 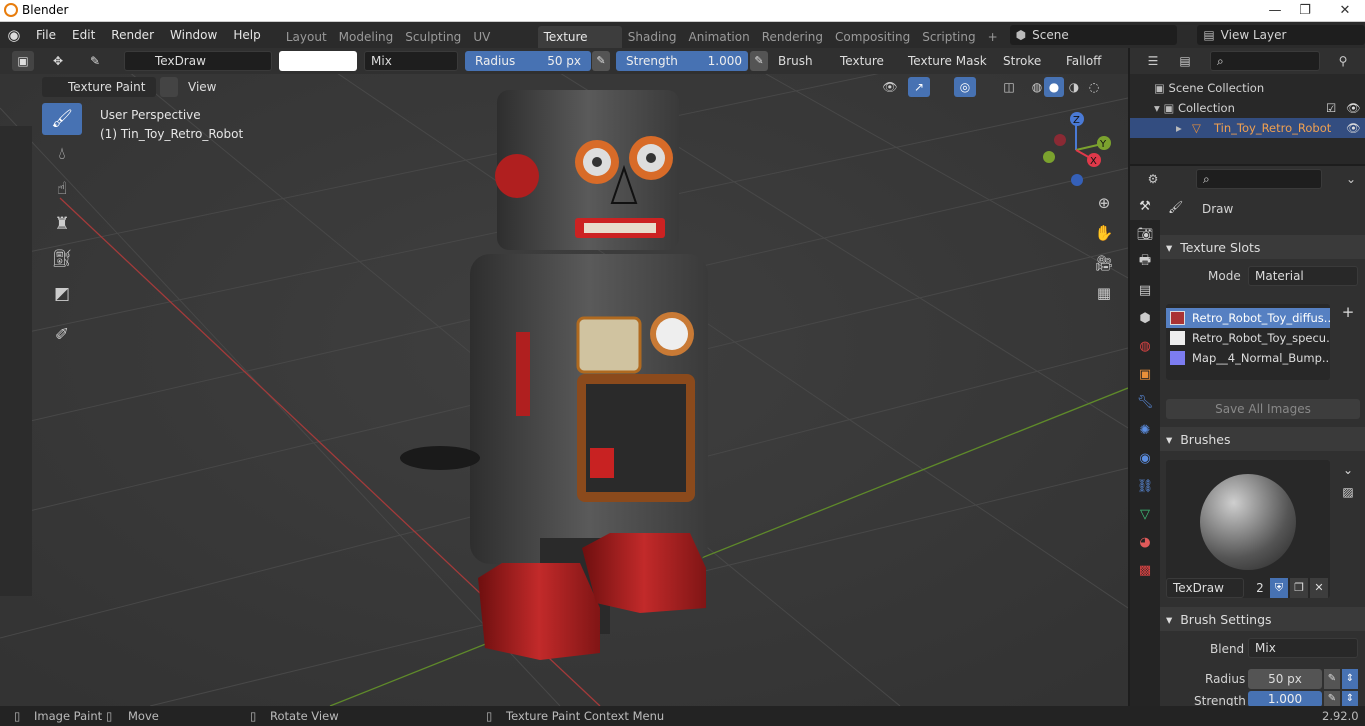 What do you see at coordinates (1145, 570) in the screenshot?
I see `texture-tab-icon: ▩` at bounding box center [1145, 570].